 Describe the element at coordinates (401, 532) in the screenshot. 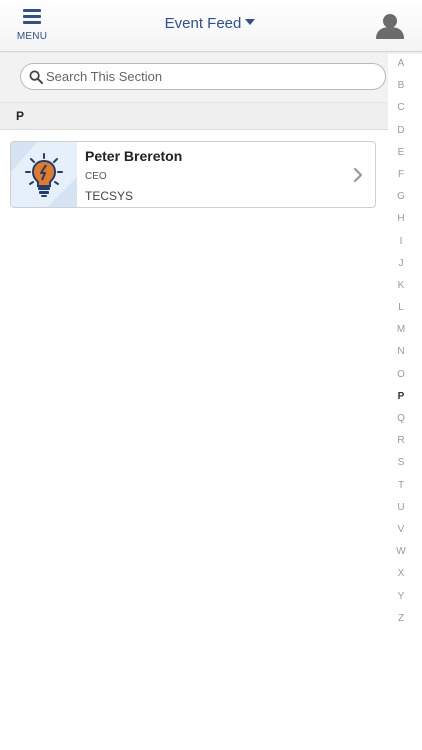

I see `index-letter-v: V` at that location.